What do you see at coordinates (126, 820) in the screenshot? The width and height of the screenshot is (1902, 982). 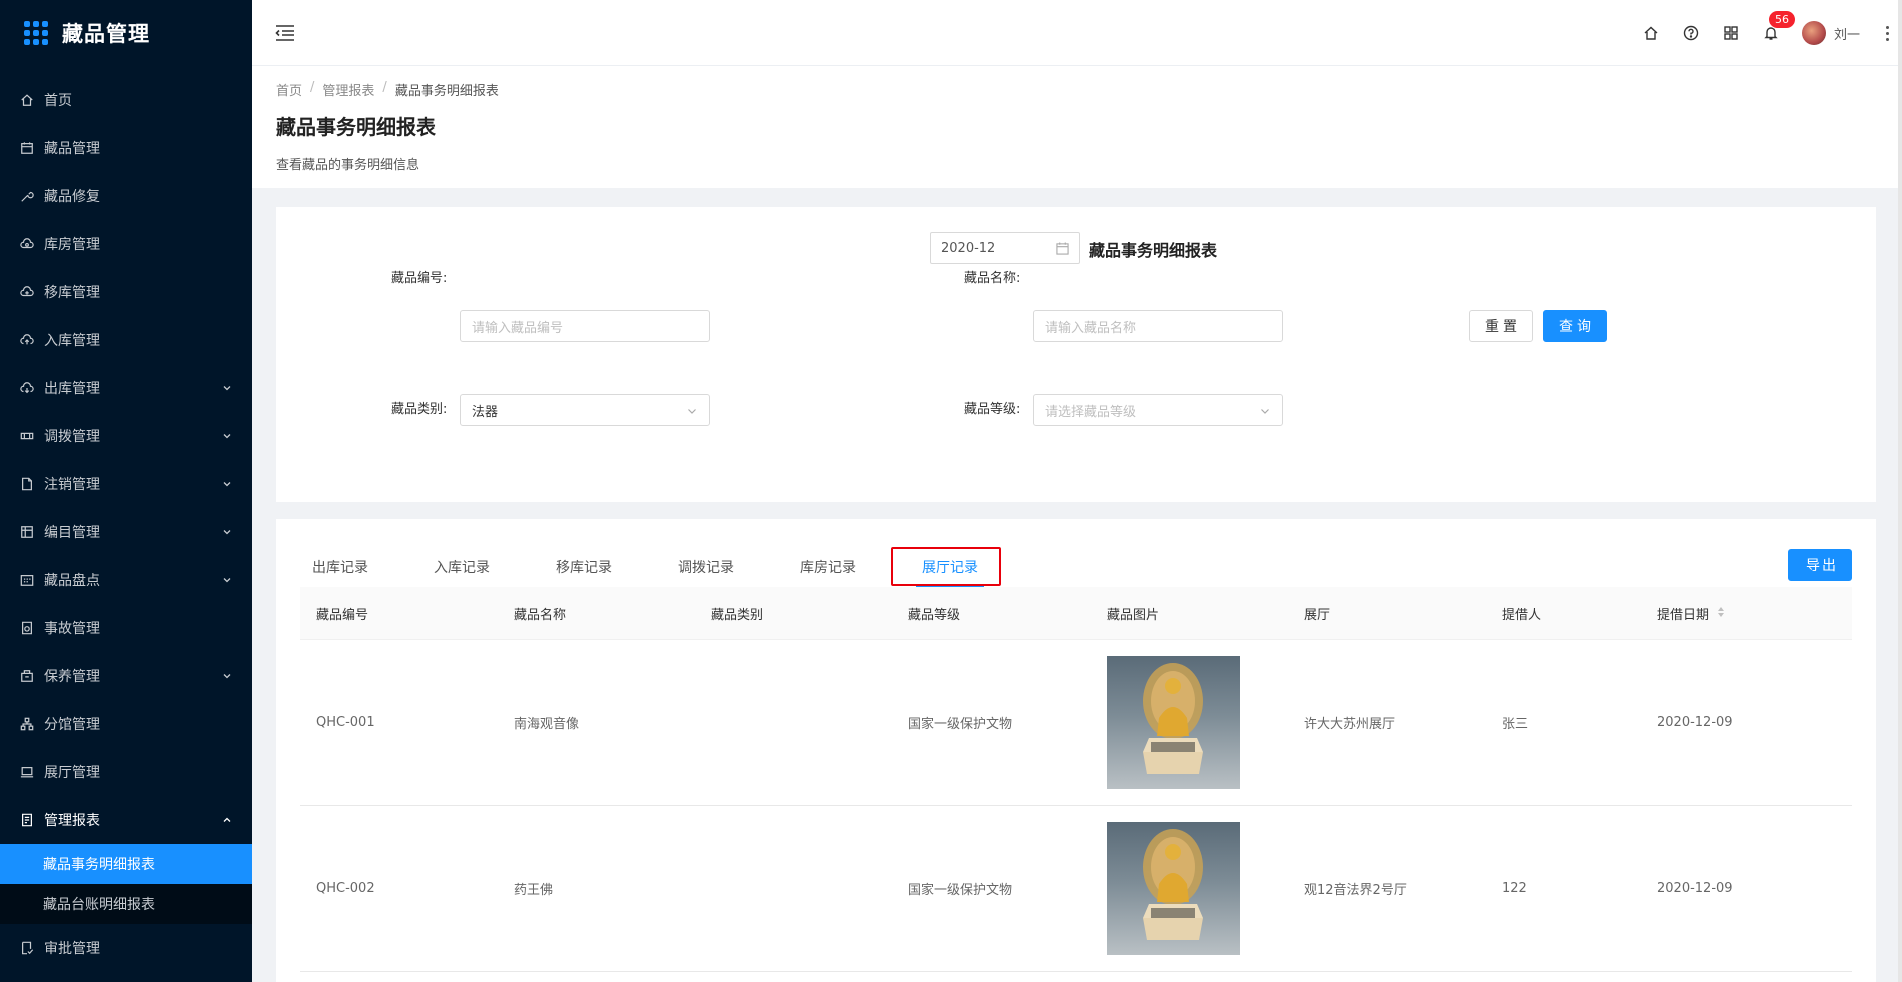 I see `sidebar-item-reports: 管理报表` at bounding box center [126, 820].